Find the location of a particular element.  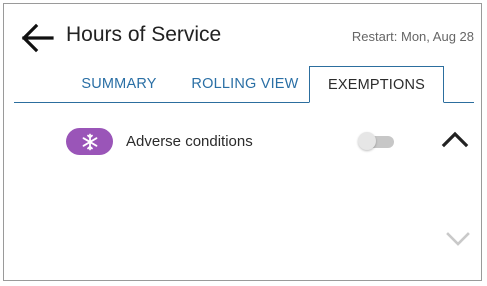

exemption-badge is located at coordinates (89, 141).